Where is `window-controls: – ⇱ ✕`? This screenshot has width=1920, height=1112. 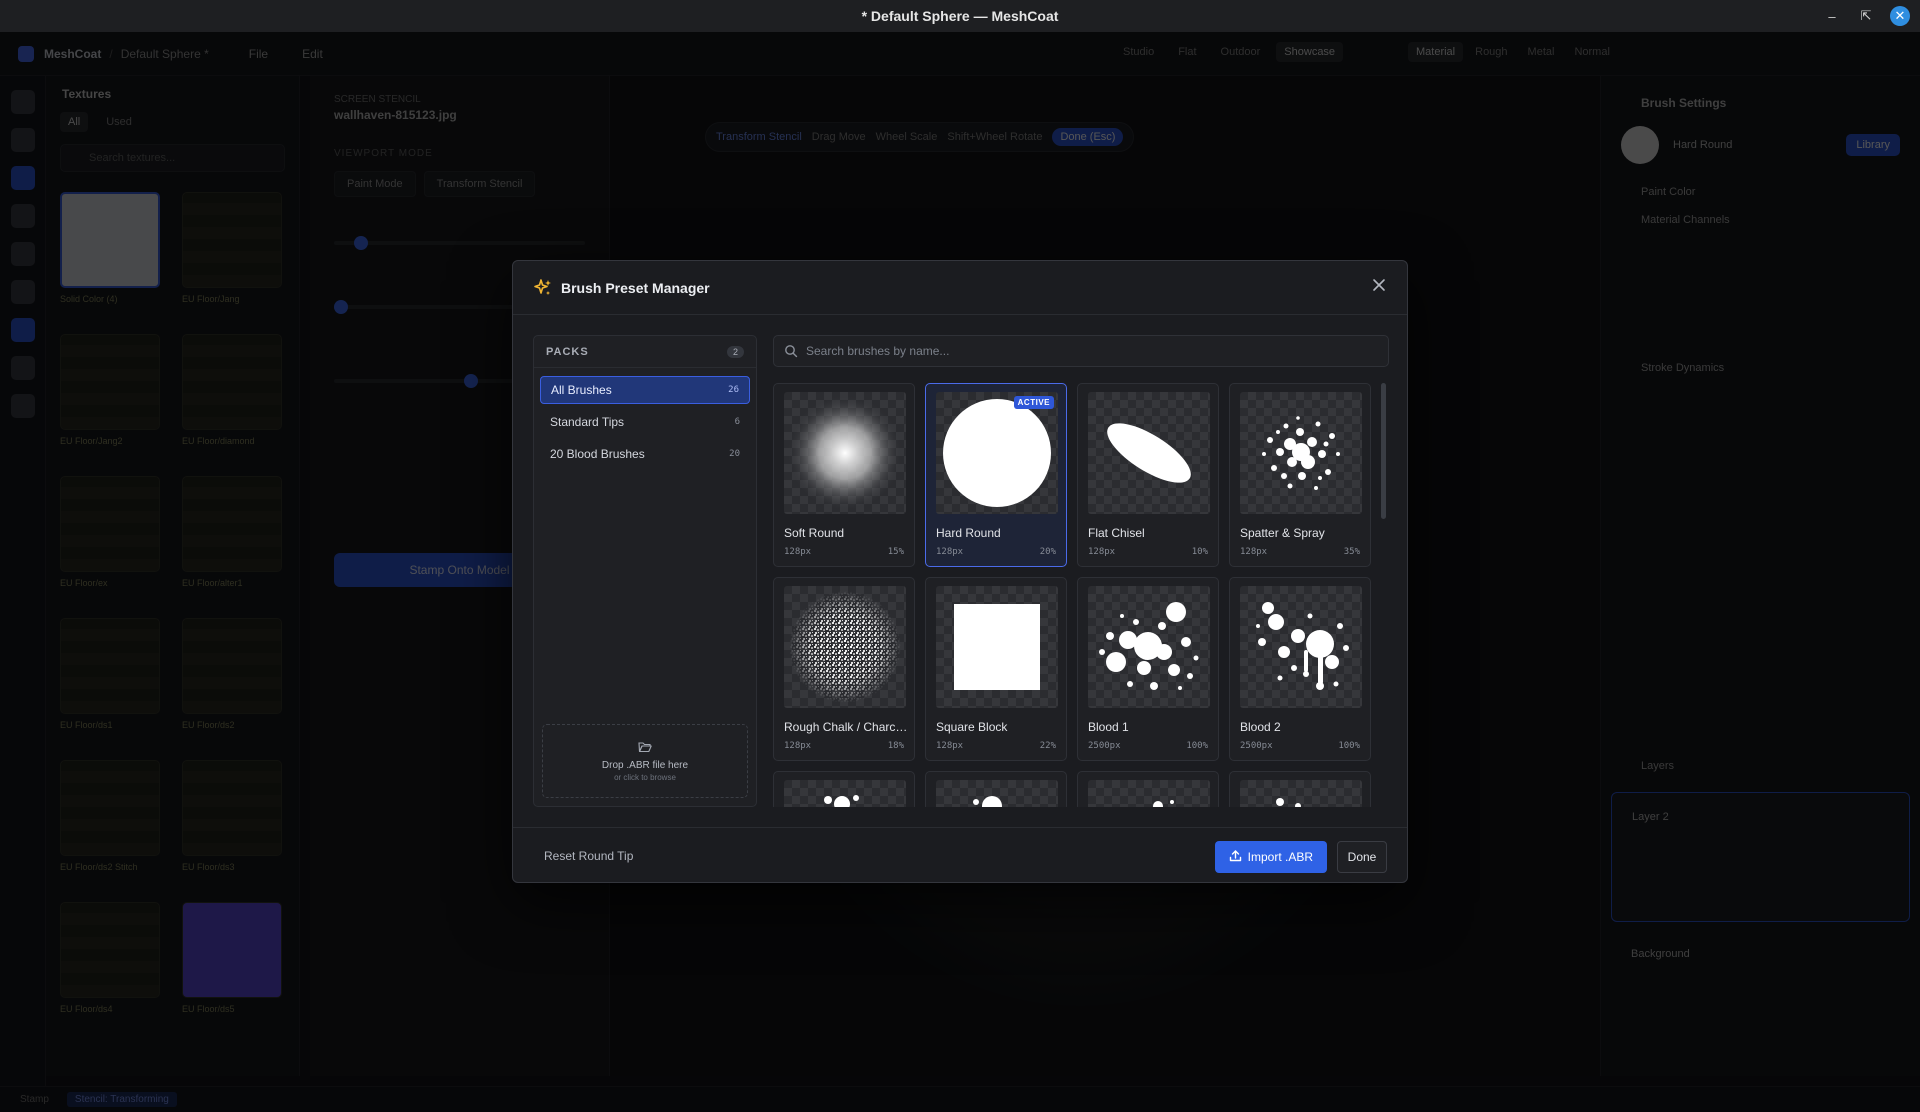 window-controls: – ⇱ ✕ is located at coordinates (1866, 16).